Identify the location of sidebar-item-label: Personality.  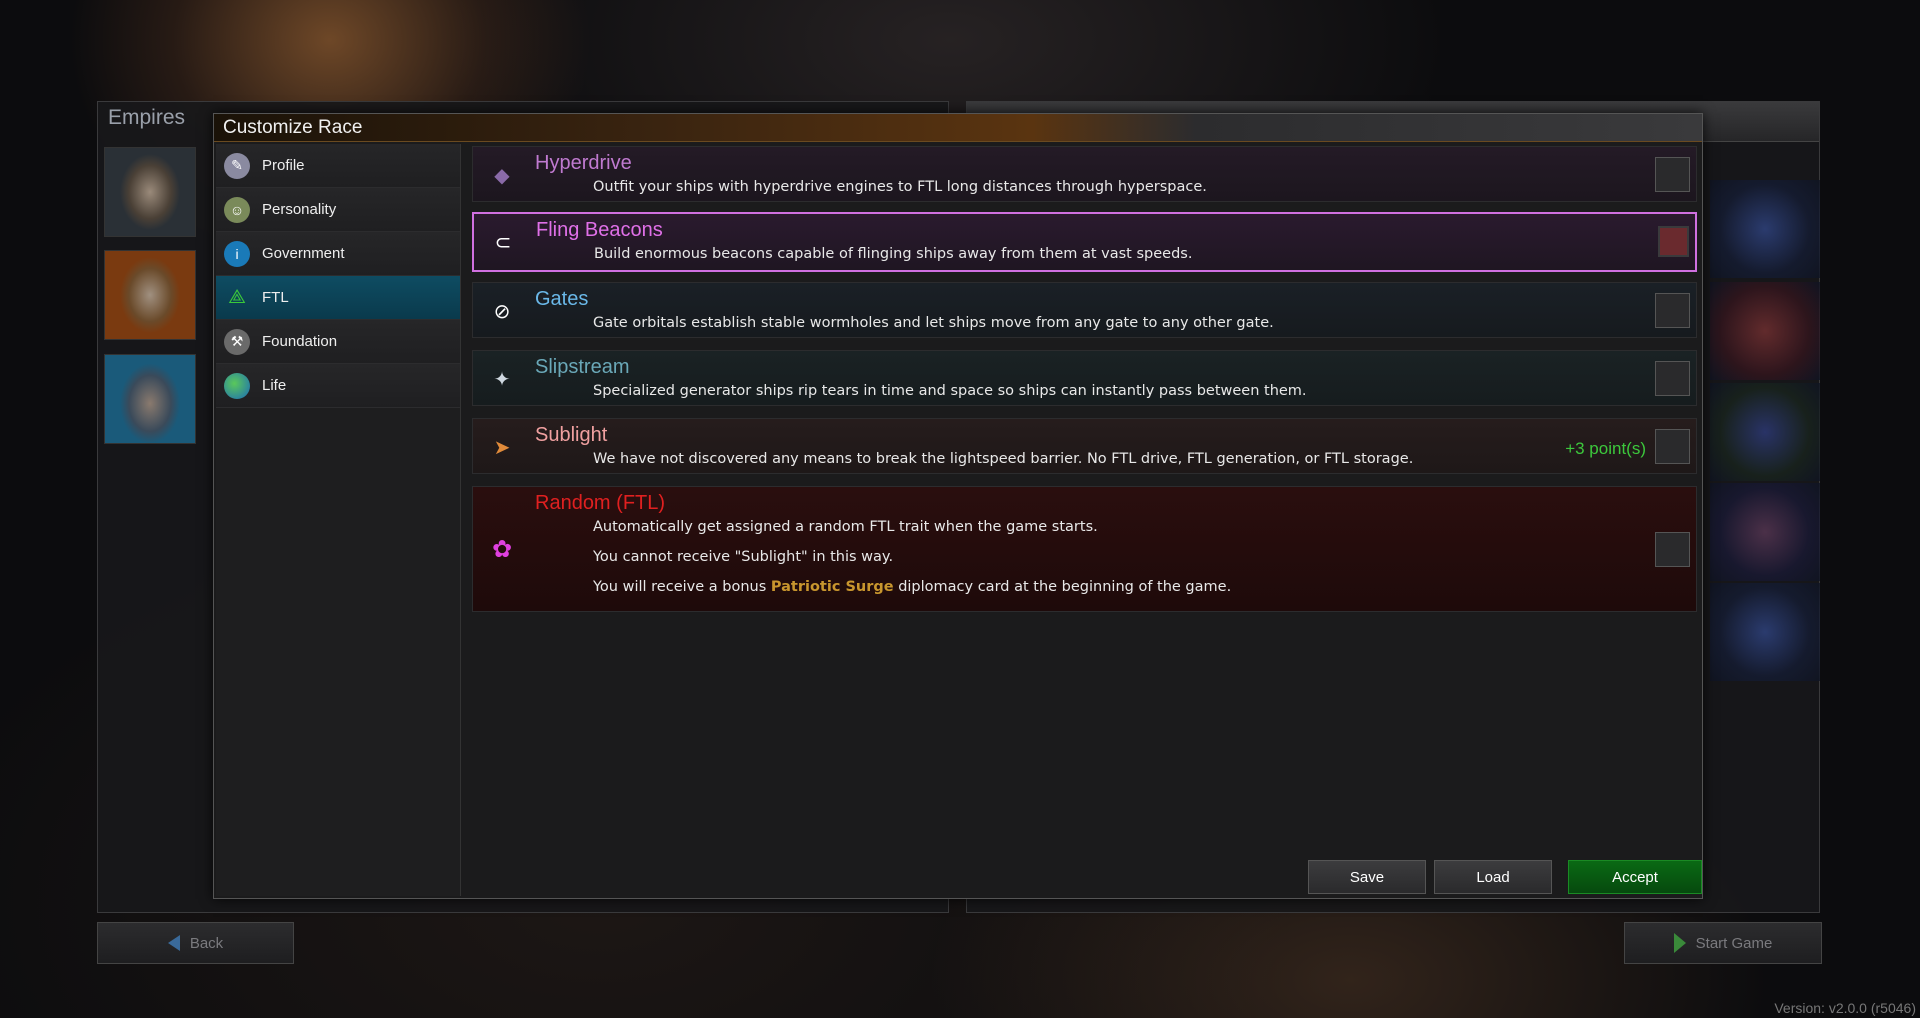
(299, 209).